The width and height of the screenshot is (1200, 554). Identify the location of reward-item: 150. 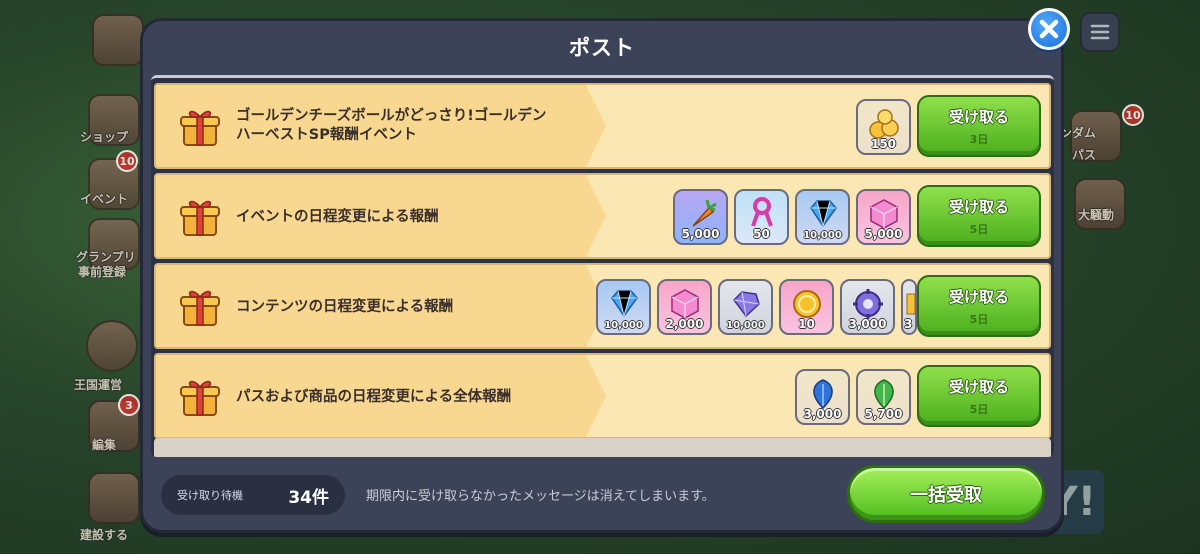
(883, 127).